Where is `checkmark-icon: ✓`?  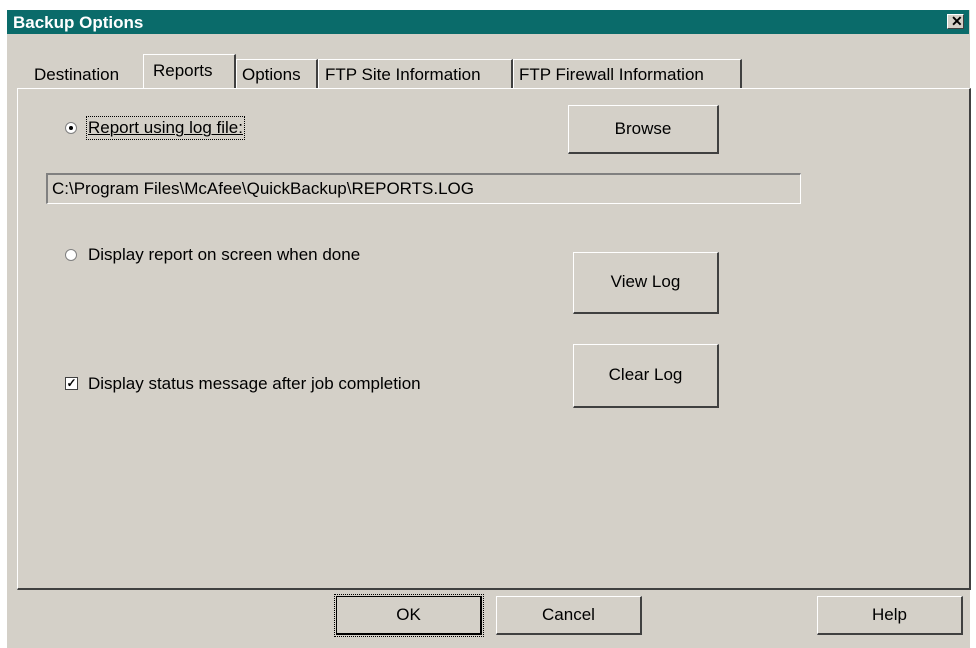 checkmark-icon: ✓ is located at coordinates (71, 383).